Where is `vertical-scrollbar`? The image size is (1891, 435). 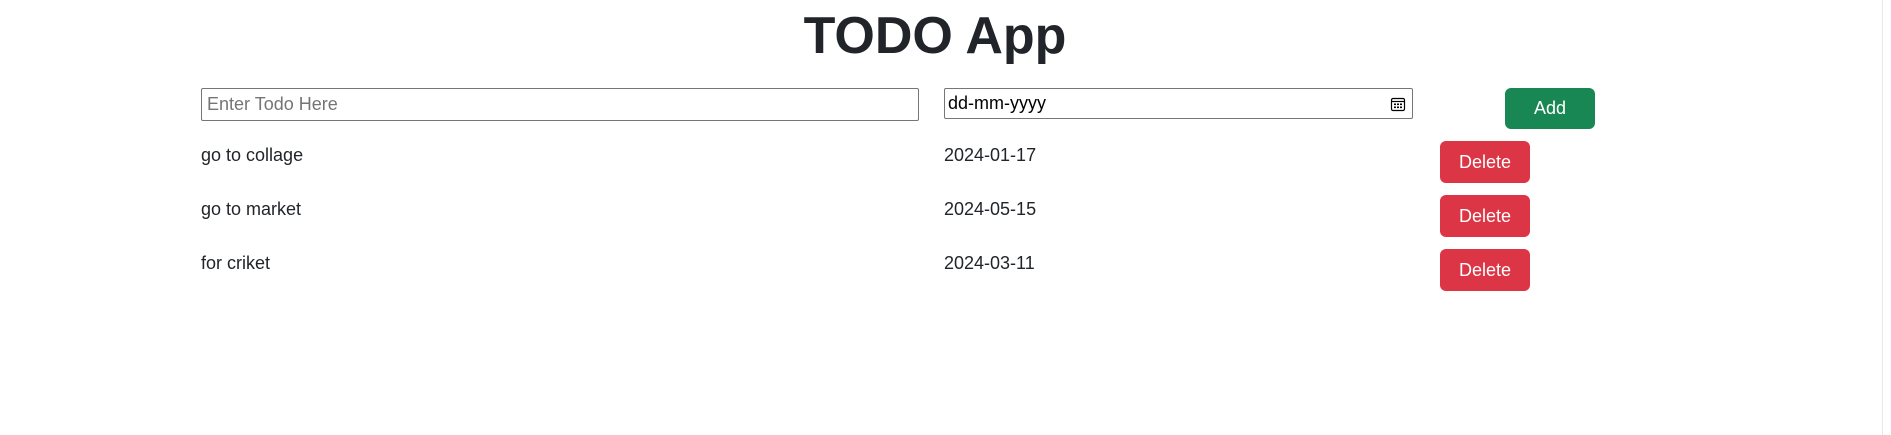 vertical-scrollbar is located at coordinates (1886, 217).